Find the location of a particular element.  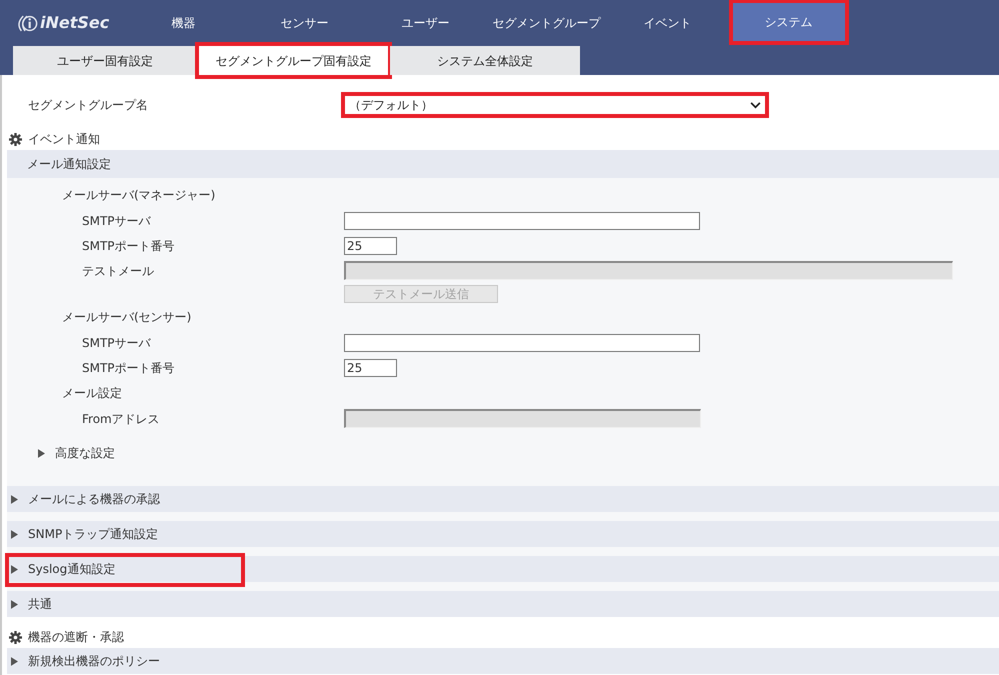

section-header: メール通知設定 is located at coordinates (503, 164).